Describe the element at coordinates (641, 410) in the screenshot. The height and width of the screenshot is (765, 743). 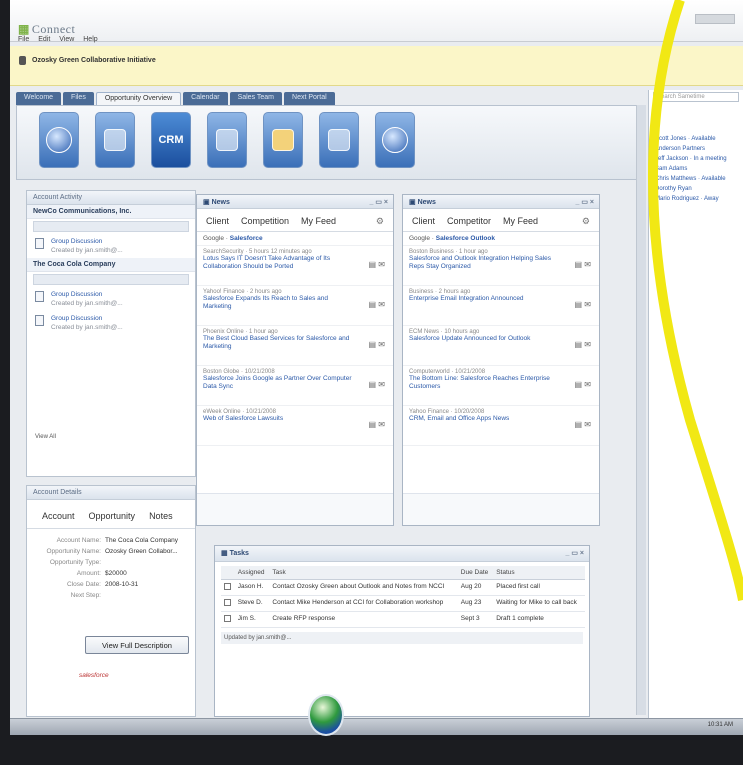
I see `main-scrollbar` at that location.